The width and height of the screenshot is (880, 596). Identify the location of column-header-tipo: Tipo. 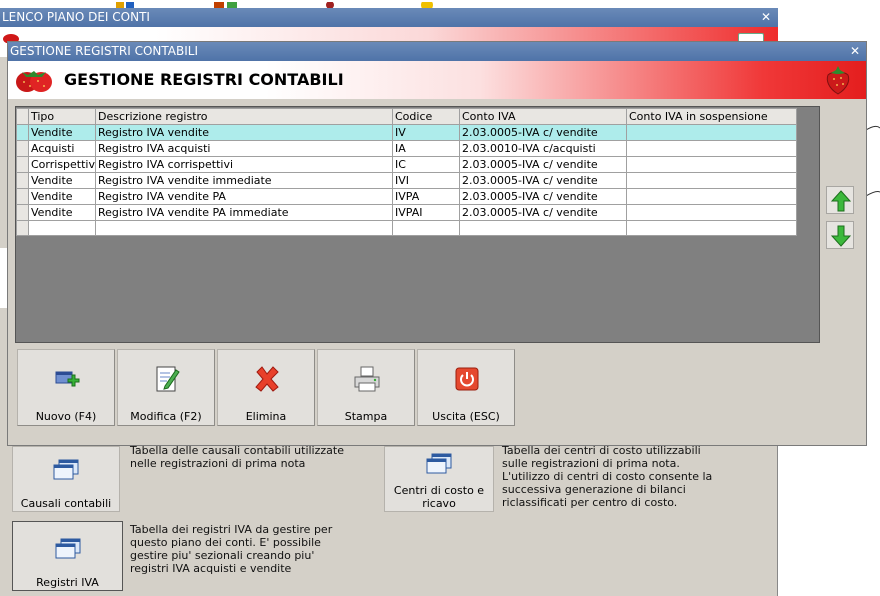
(62, 116).